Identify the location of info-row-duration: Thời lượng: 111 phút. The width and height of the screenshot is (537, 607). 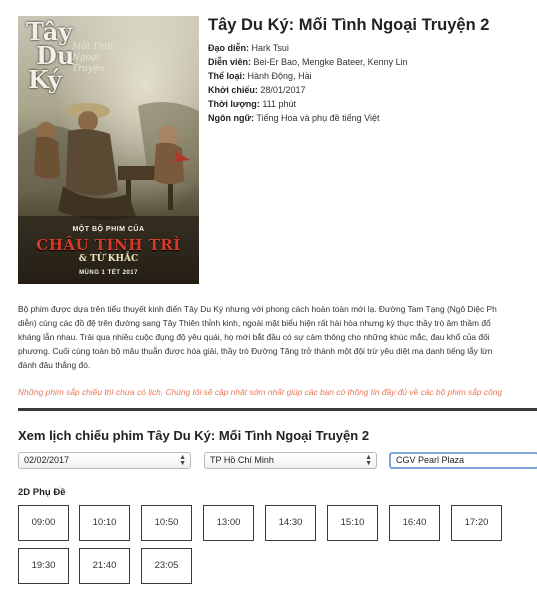
(252, 103).